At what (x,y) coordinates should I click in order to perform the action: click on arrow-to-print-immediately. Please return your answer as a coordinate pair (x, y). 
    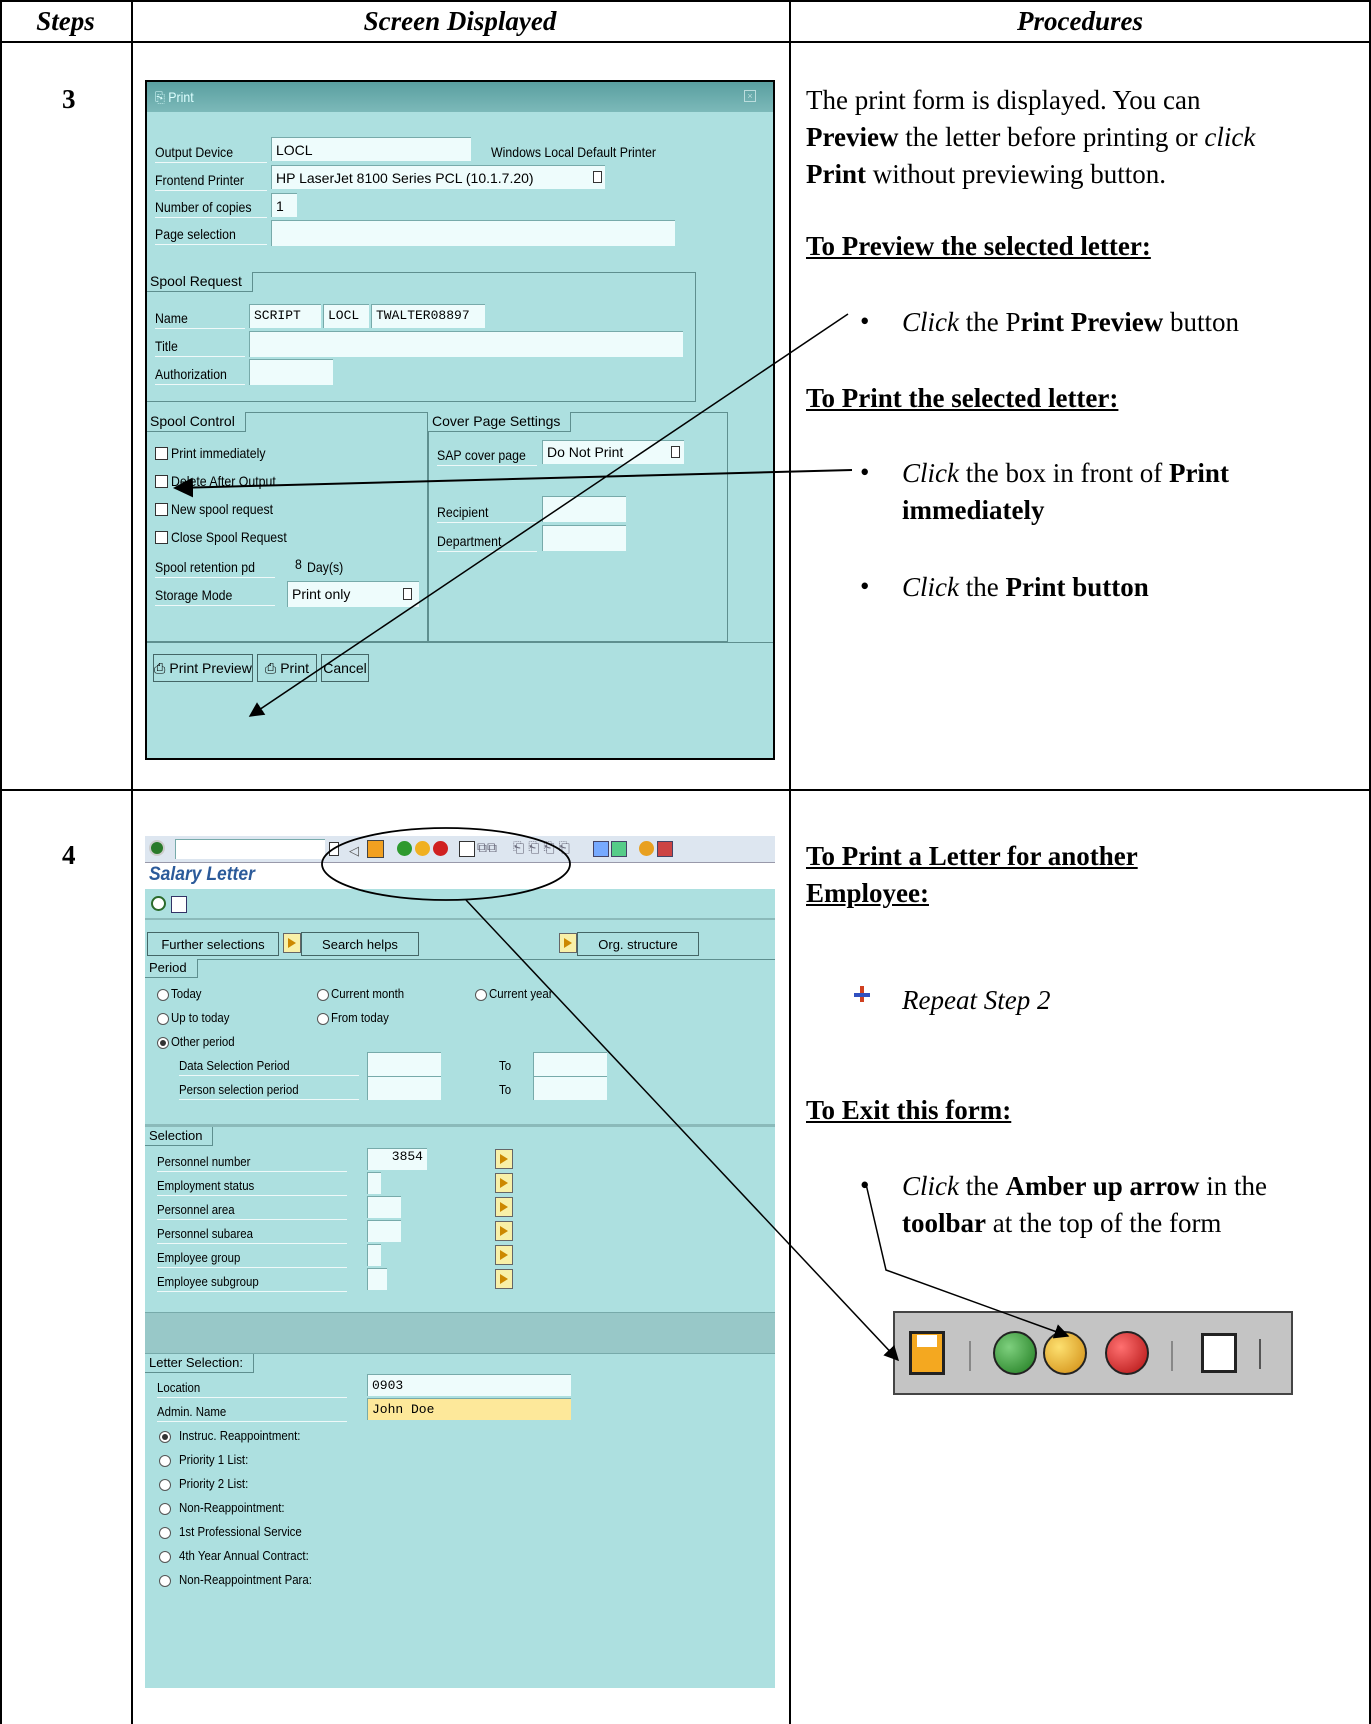
    Looking at the image, I should click on (513, 483).